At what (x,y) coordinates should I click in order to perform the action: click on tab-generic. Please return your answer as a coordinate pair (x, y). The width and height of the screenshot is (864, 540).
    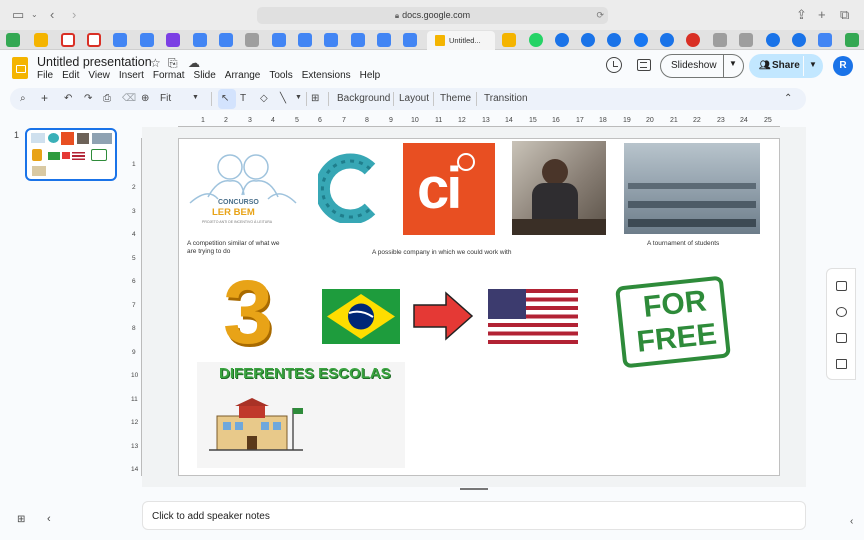
    Looking at the image, I should click on (252, 40).